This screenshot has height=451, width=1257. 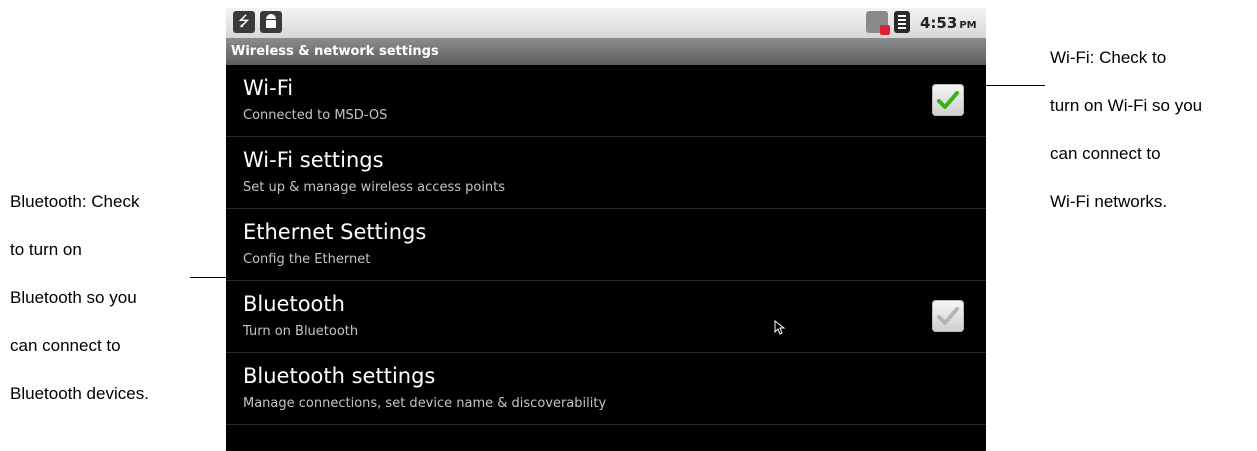 I want to click on setting-ethernet-settings: Ethernet Settings Config the Ethernet, so click(x=606, y=245).